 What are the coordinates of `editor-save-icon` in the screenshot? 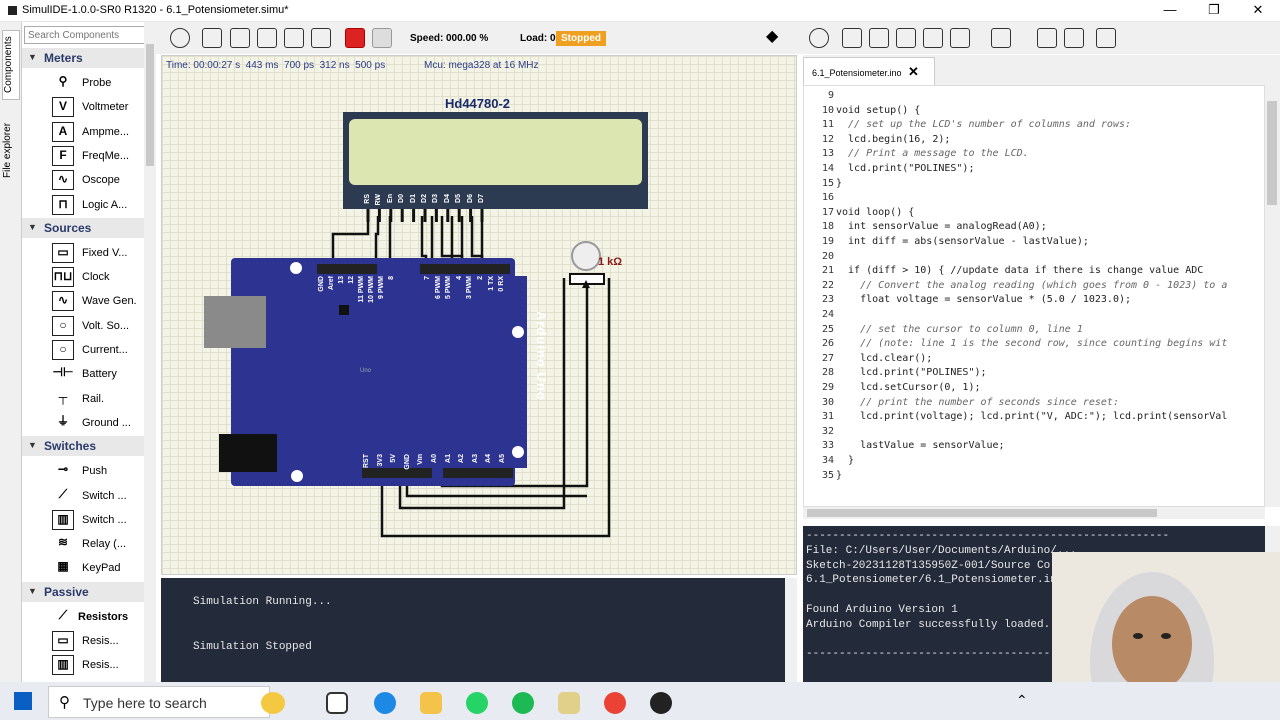 It's located at (906, 38).